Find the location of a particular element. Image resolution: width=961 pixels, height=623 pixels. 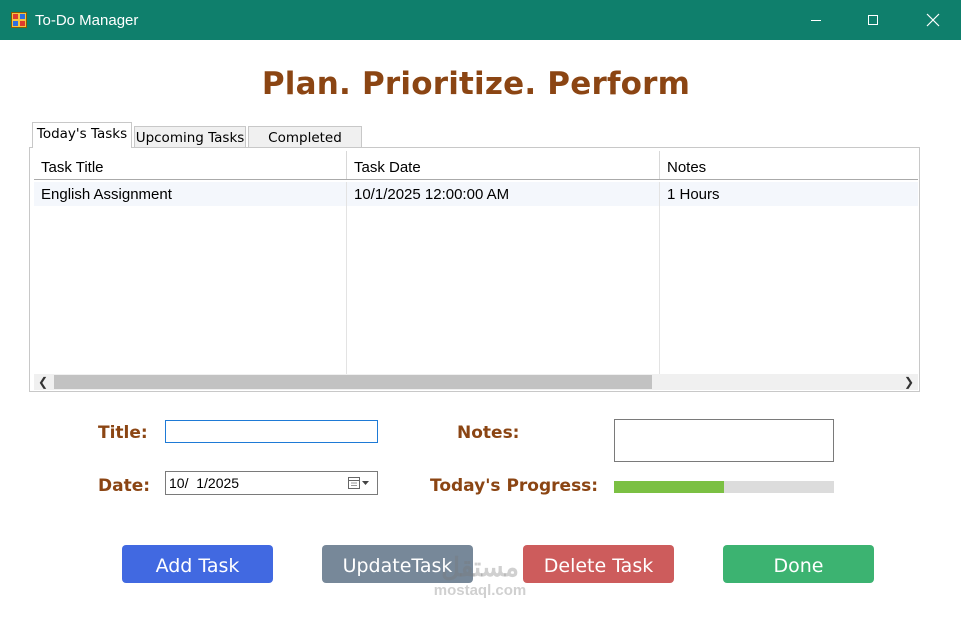

cell-notes: 1 Hours is located at coordinates (789, 194).